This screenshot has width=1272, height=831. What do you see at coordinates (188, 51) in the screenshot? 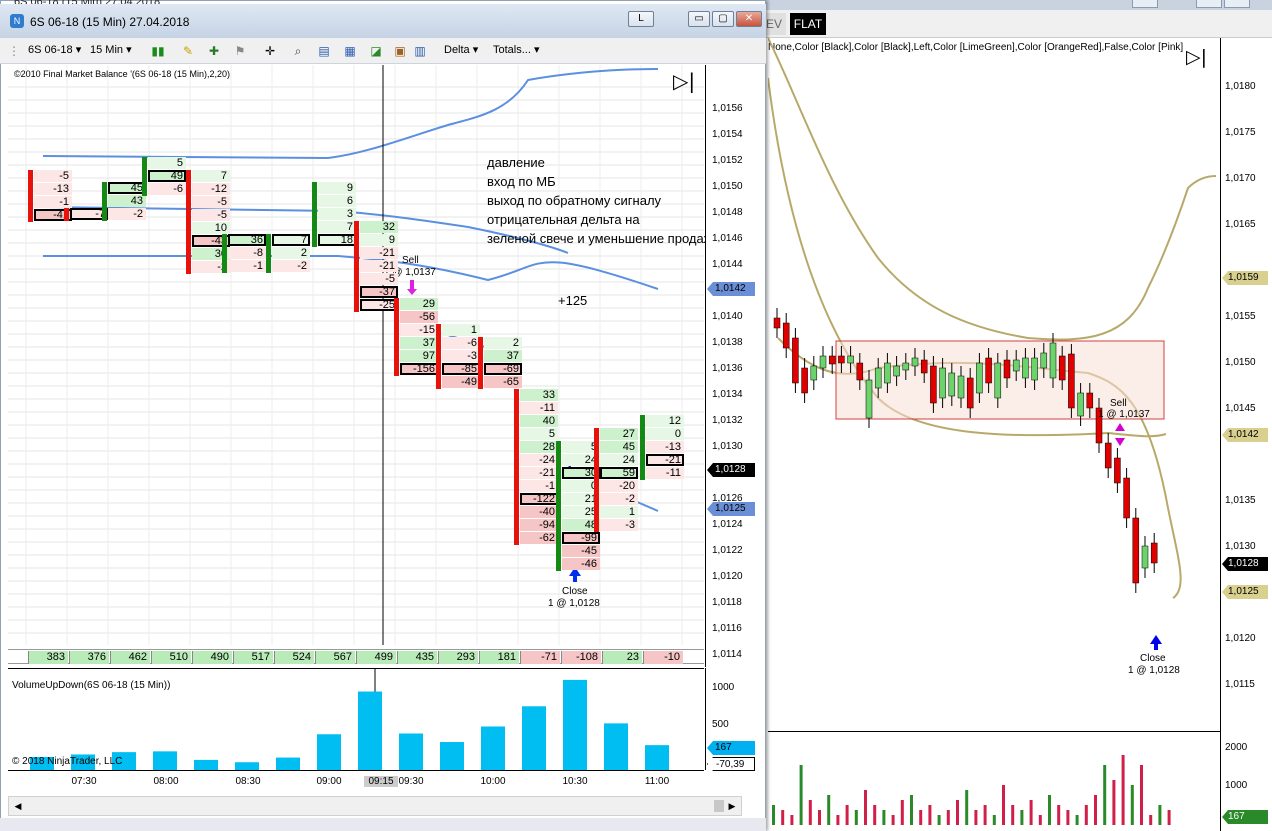
I see `drawing-tool-icon: ✎` at bounding box center [188, 51].